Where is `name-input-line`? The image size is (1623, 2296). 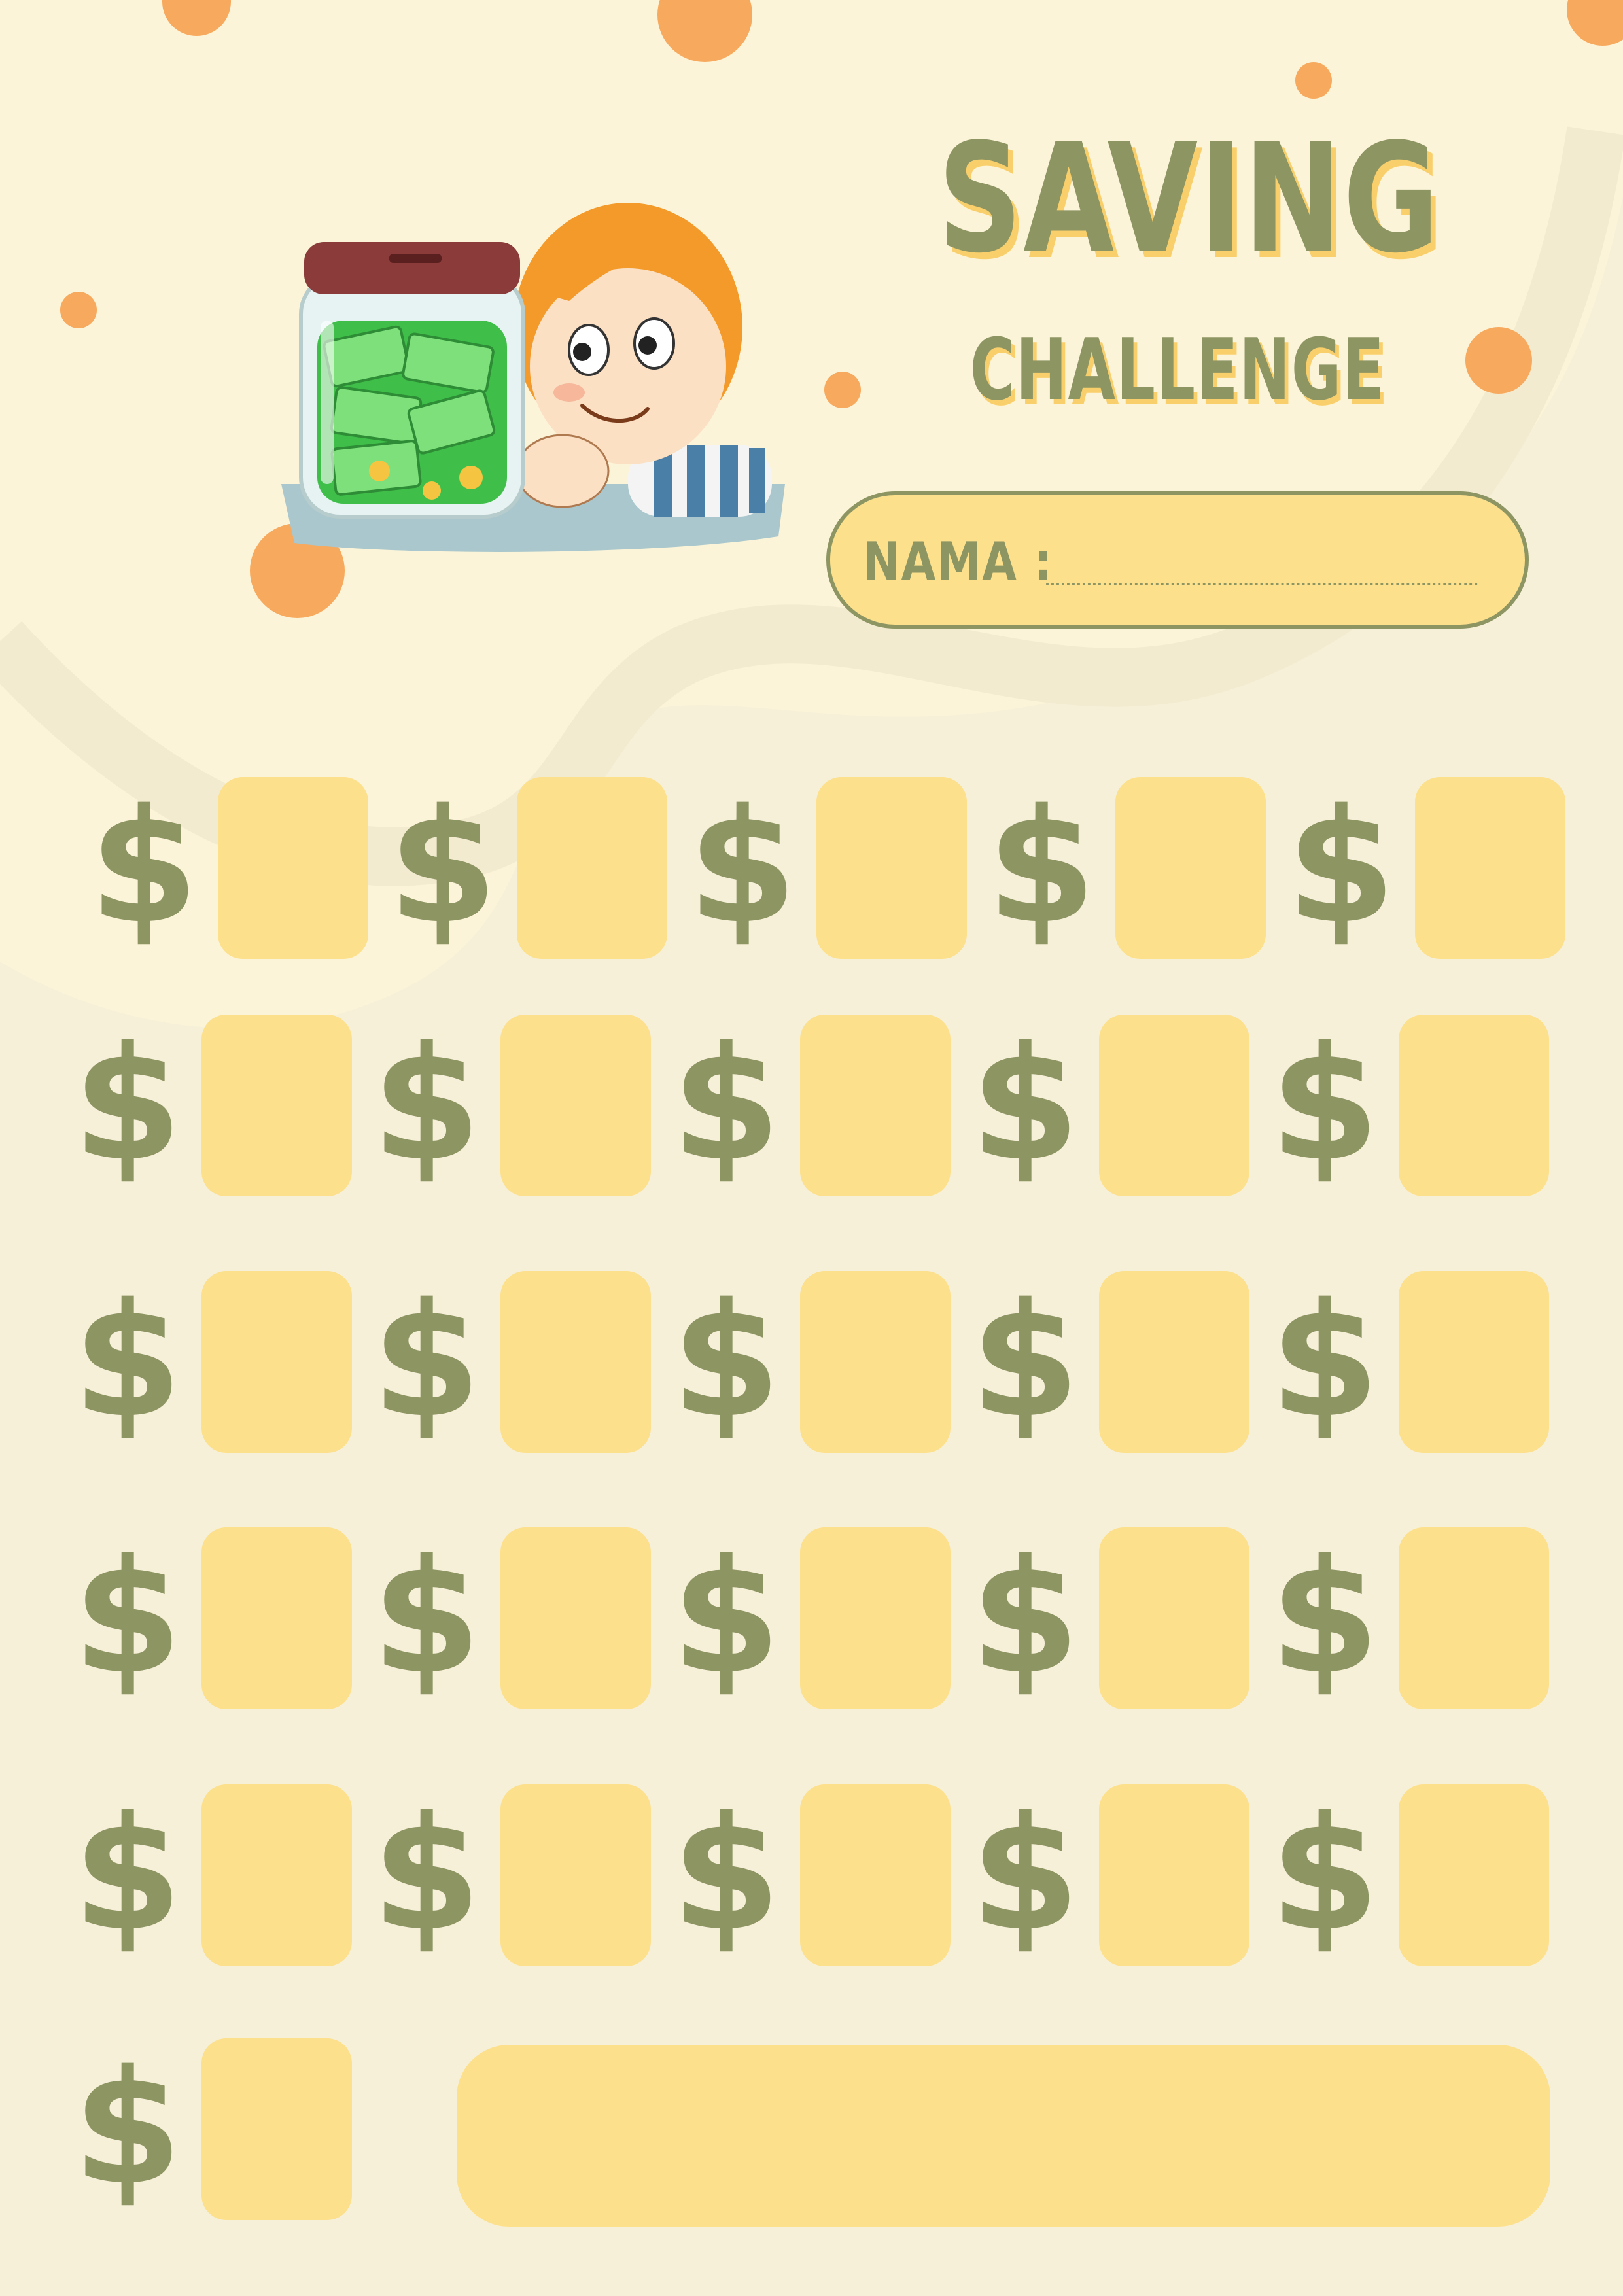
name-input-line is located at coordinates (1262, 584).